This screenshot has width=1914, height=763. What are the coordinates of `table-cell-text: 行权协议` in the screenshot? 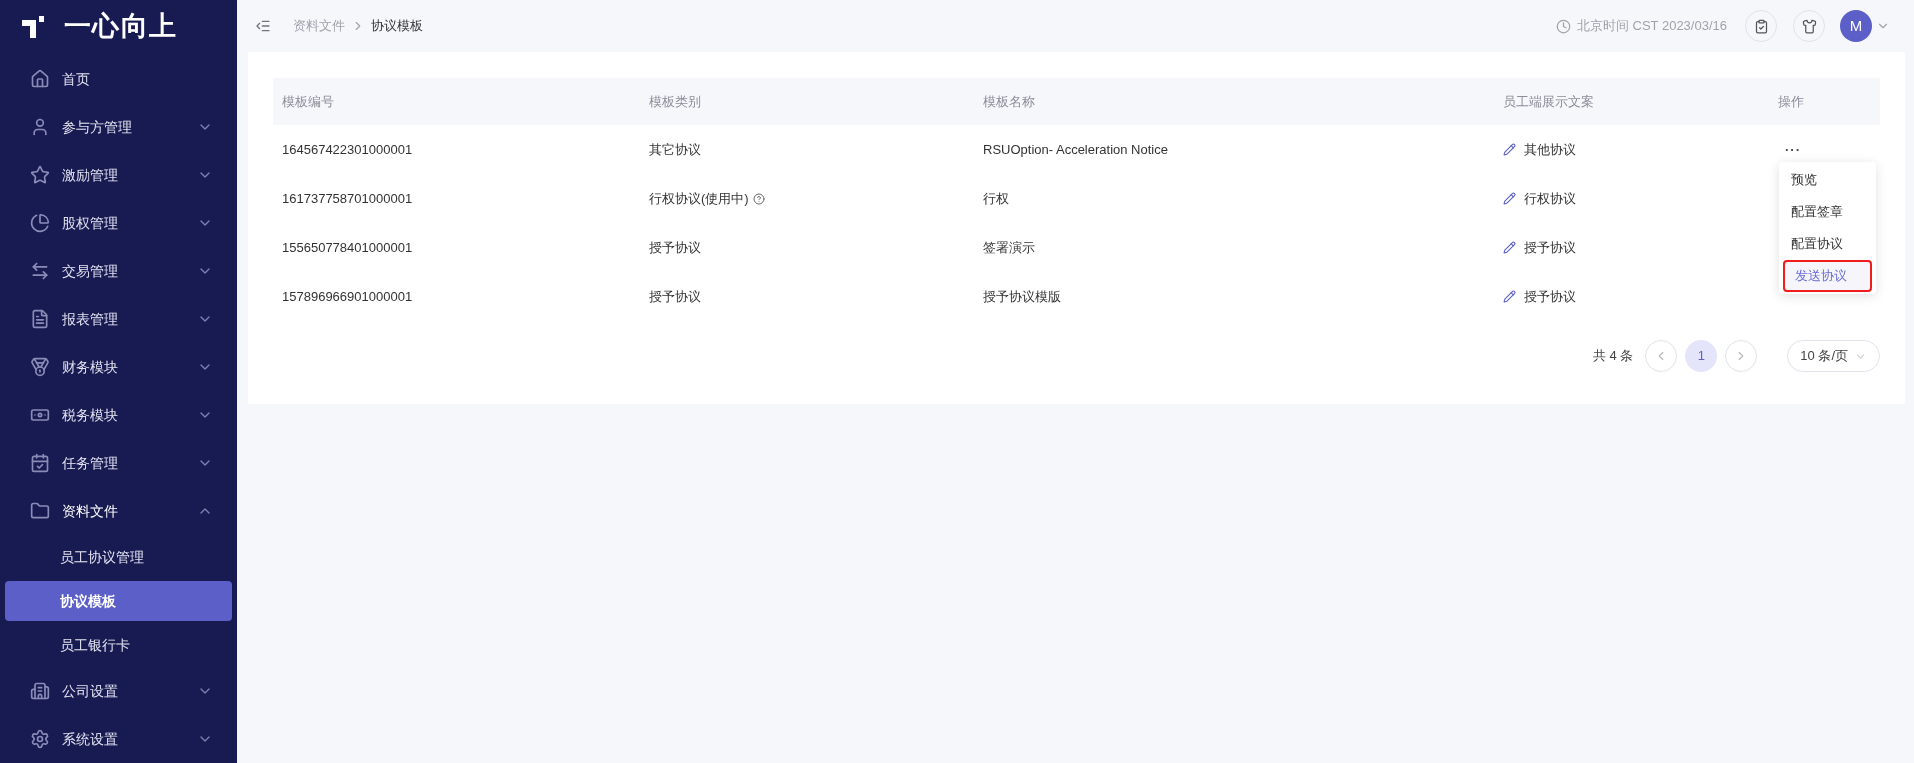 It's located at (1550, 198).